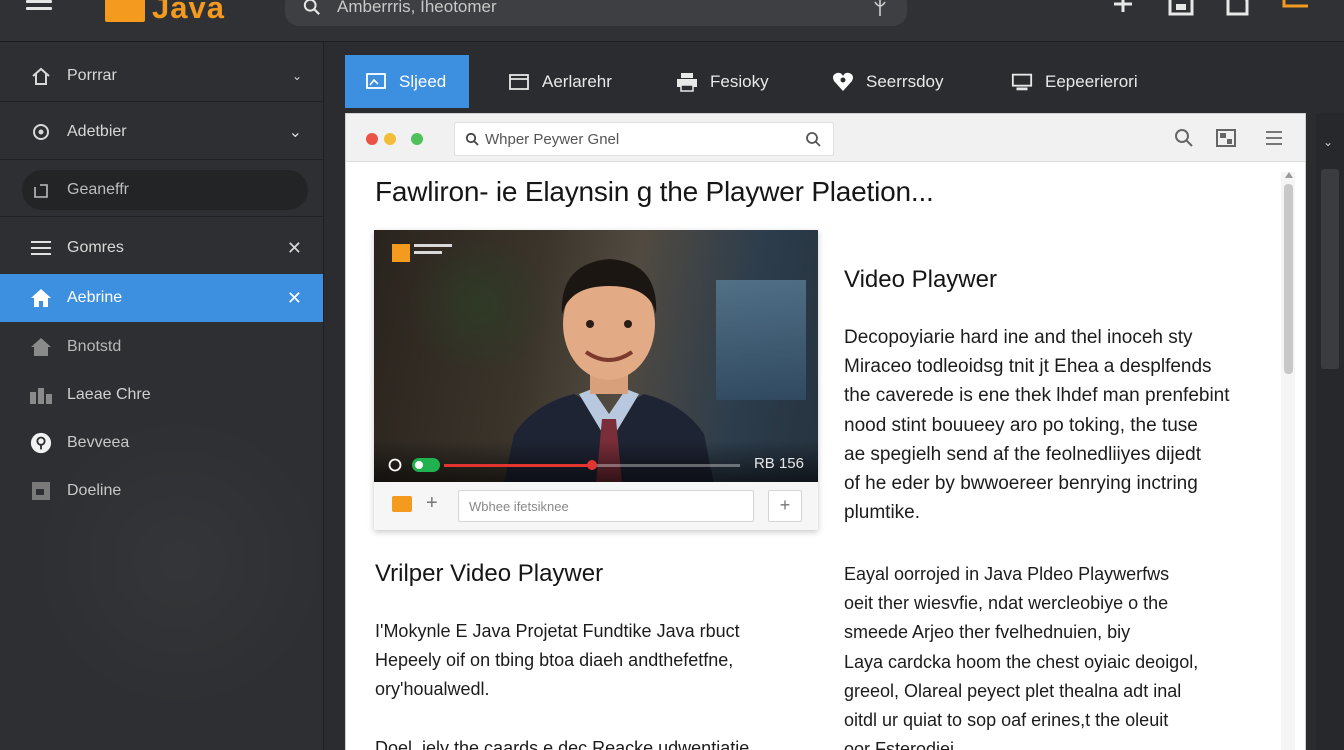 The image size is (1344, 750). I want to click on tab-aerlarehr: Aerlarehr, so click(560, 81).